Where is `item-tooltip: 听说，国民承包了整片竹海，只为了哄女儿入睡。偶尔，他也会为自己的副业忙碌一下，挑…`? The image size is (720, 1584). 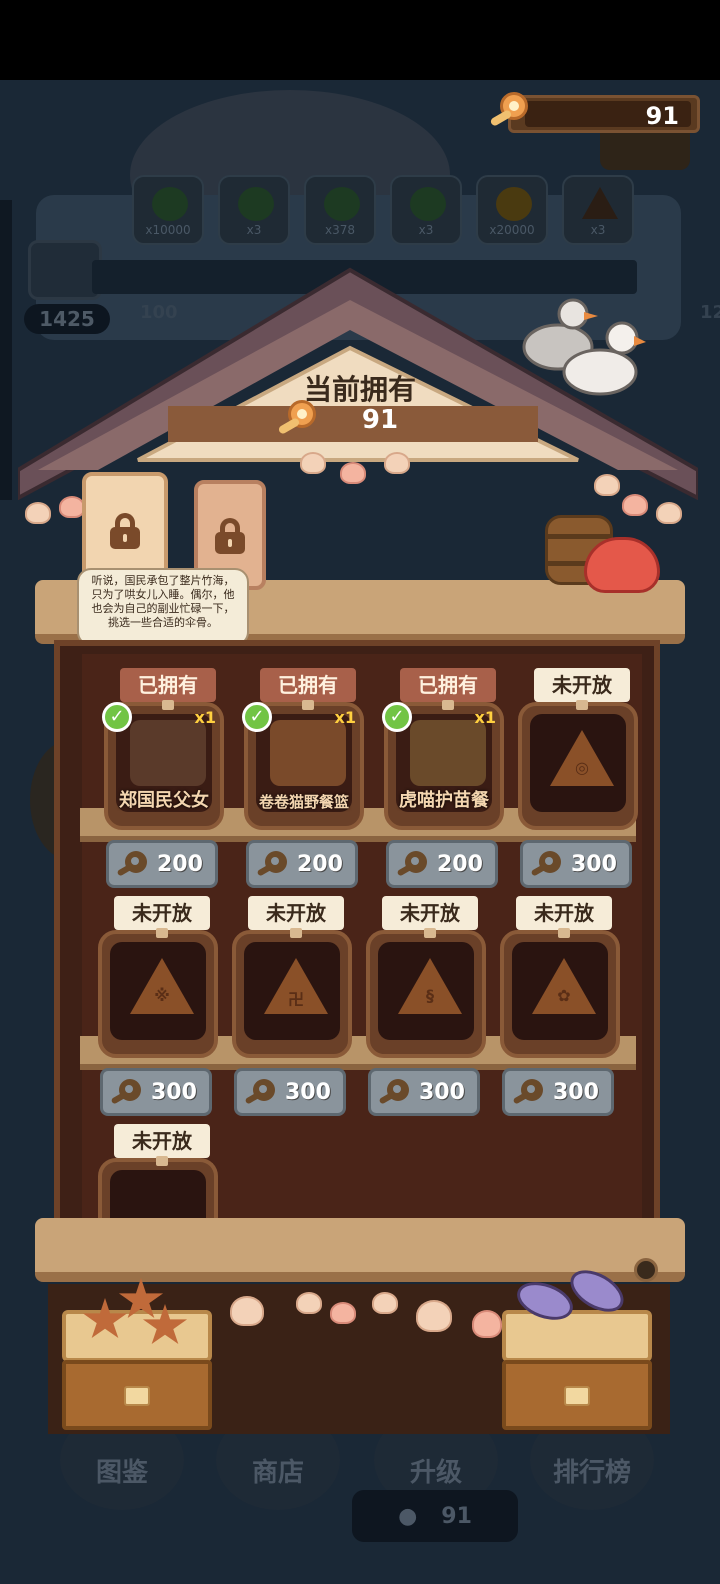 item-tooltip: 听说，国民承包了整片竹海，只为了哄女儿入睡。偶尔，他也会为自己的副业忙碌一下，挑… is located at coordinates (163, 611).